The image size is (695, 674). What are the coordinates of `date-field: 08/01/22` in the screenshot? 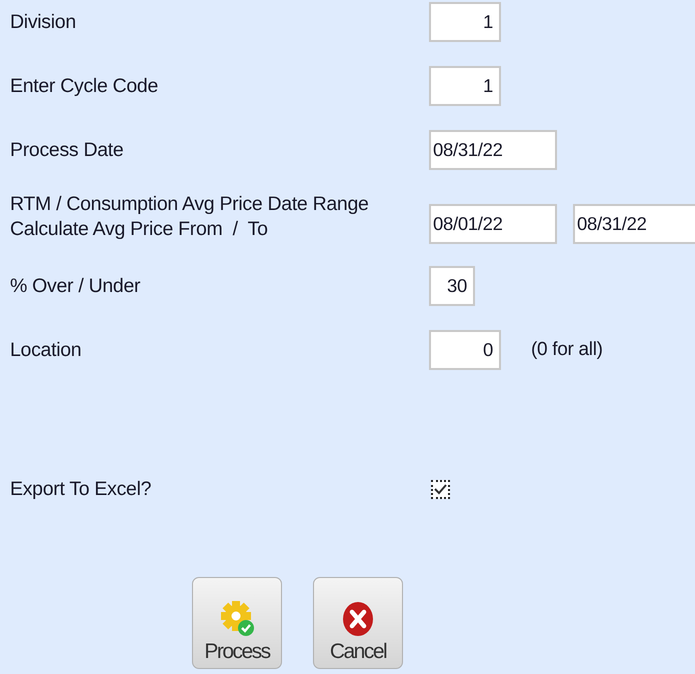 It's located at (493, 224).